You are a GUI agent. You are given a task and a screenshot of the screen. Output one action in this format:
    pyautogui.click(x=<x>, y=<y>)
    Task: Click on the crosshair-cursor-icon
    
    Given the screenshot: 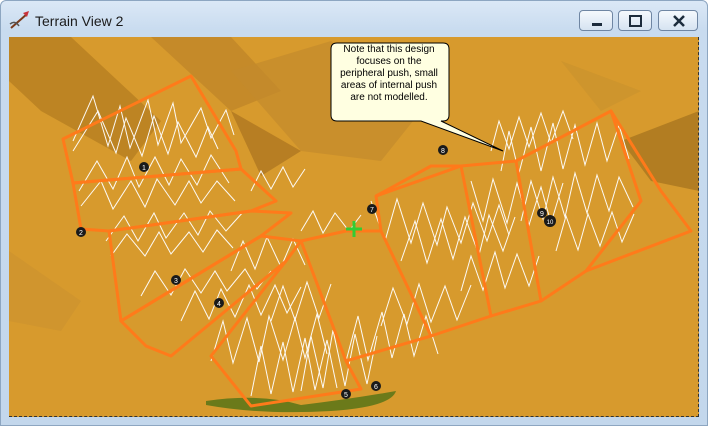 What is the action you would take?
    pyautogui.click(x=354, y=229)
    